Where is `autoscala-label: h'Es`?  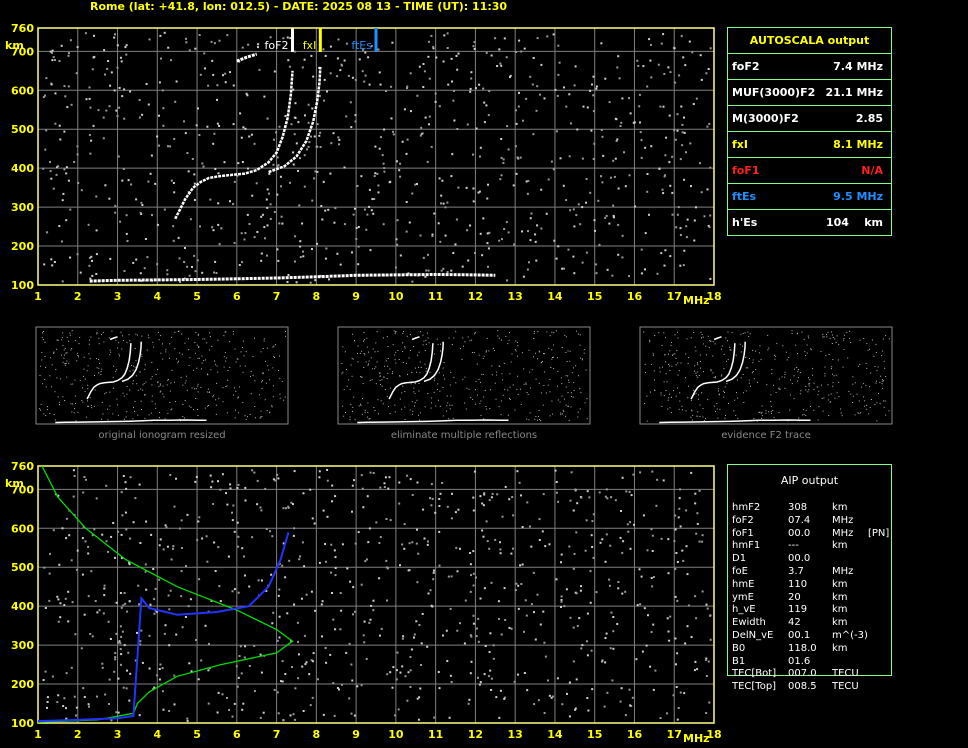
autoscala-label: h'Es is located at coordinates (745, 222).